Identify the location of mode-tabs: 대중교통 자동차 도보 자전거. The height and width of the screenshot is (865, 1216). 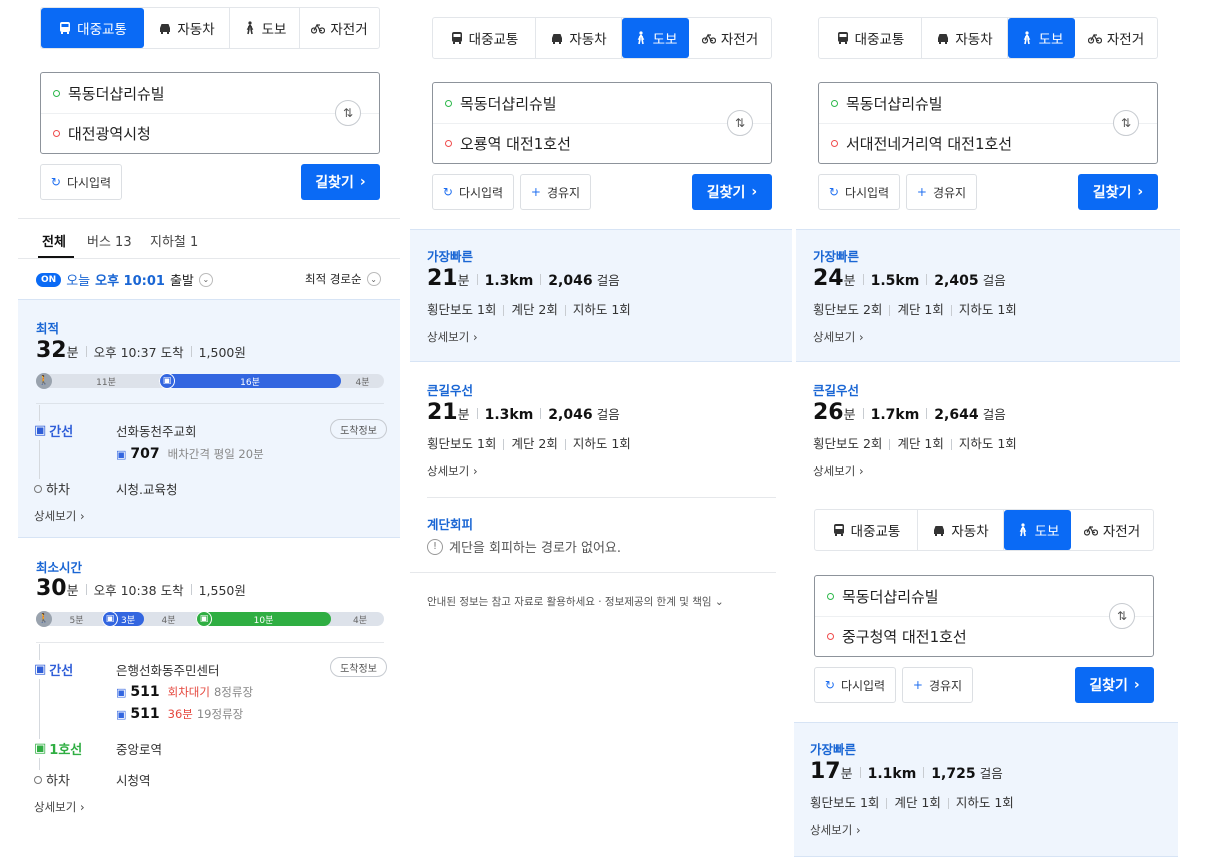
(602, 38).